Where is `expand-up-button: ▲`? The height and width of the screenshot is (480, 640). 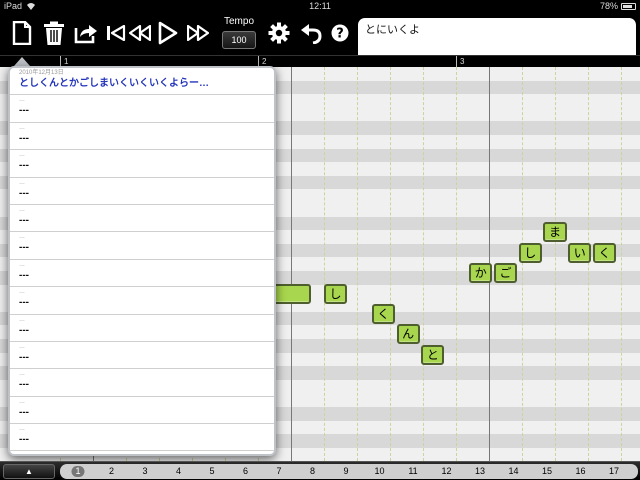 expand-up-button: ▲ is located at coordinates (29, 471).